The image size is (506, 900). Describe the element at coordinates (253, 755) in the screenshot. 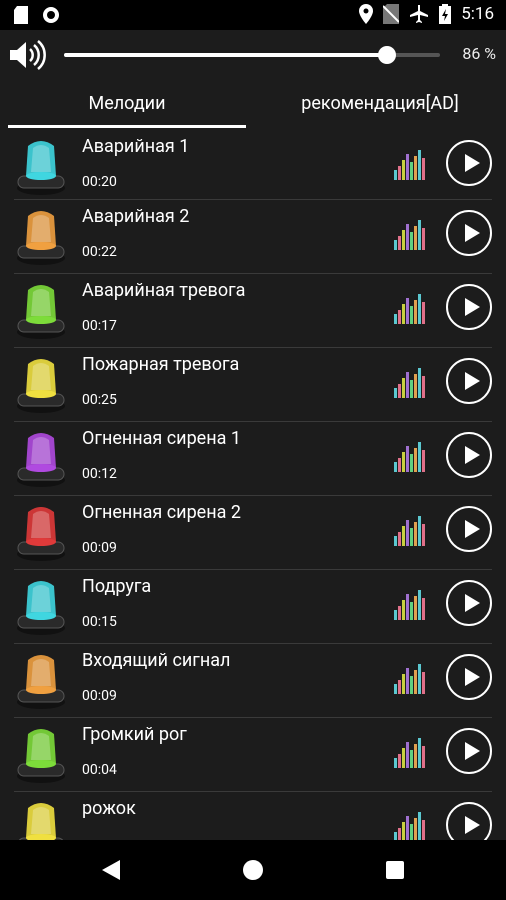

I see `list-item: Громкий рог 00:04` at that location.